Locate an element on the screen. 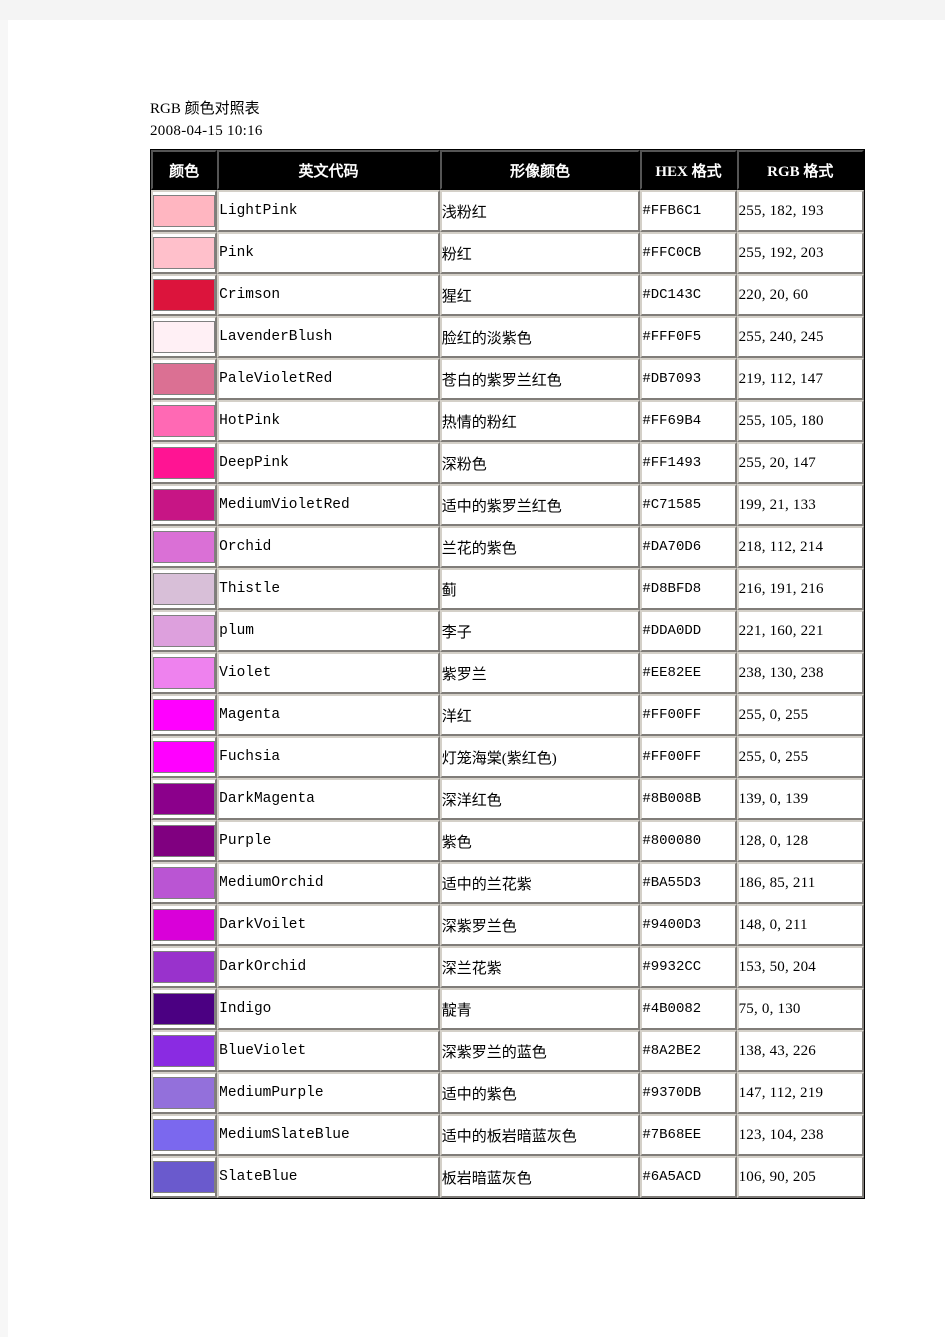 Image resolution: width=945 pixels, height=1337 pixels. top-gray-band is located at coordinates (472, 10).